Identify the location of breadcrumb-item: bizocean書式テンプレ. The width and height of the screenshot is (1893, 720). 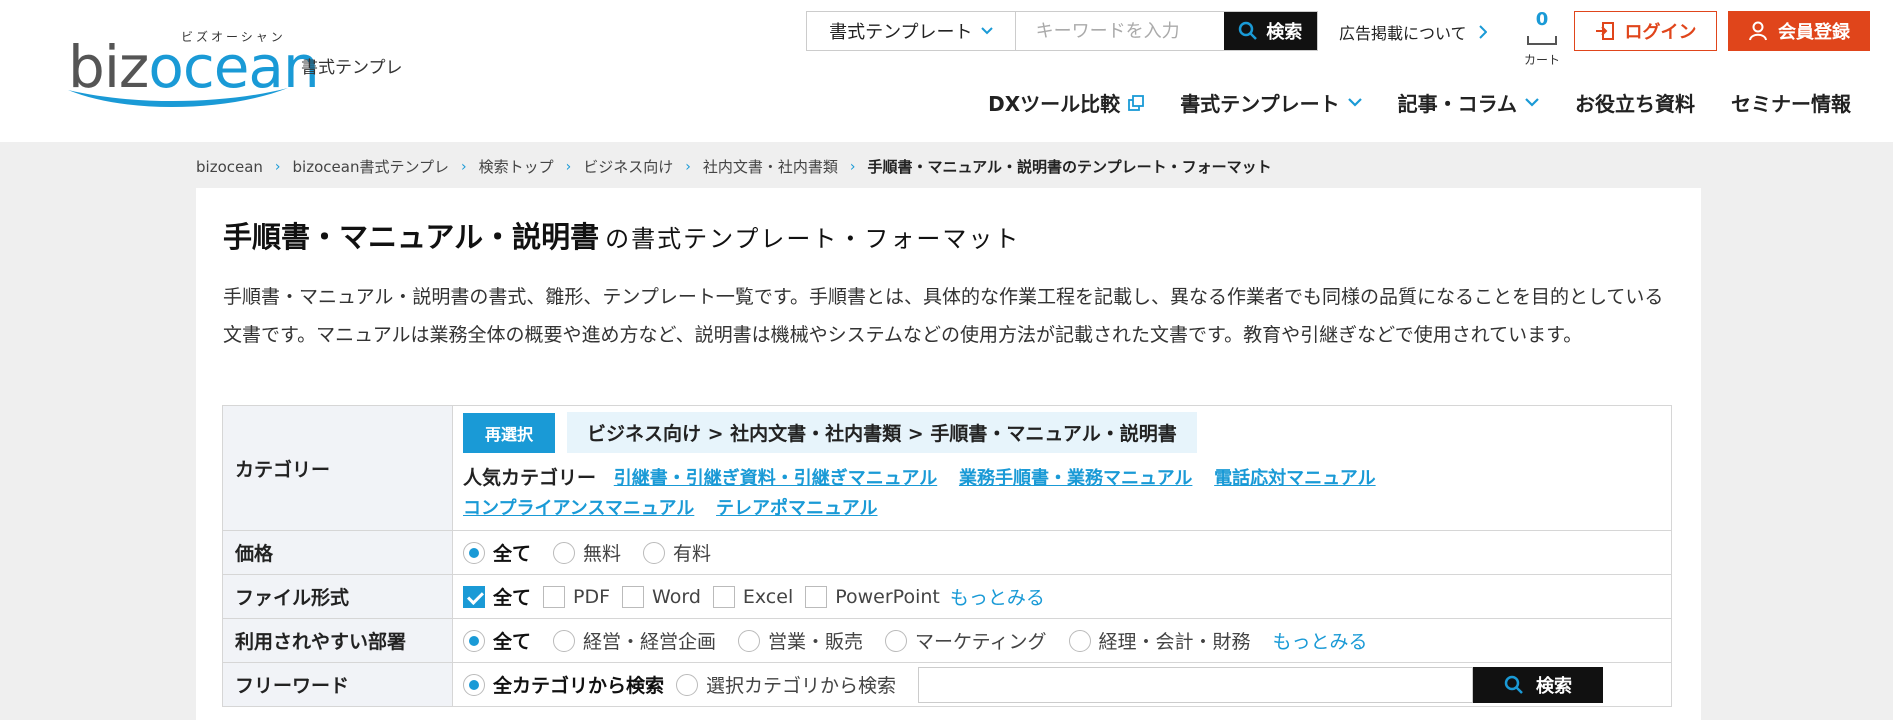
(371, 166).